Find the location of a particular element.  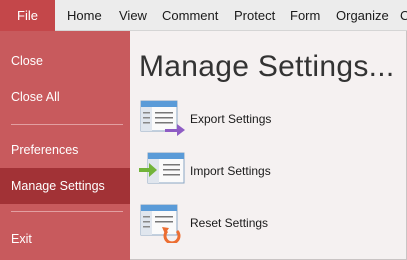

sidebar-item-exit: Exit is located at coordinates (65, 239).